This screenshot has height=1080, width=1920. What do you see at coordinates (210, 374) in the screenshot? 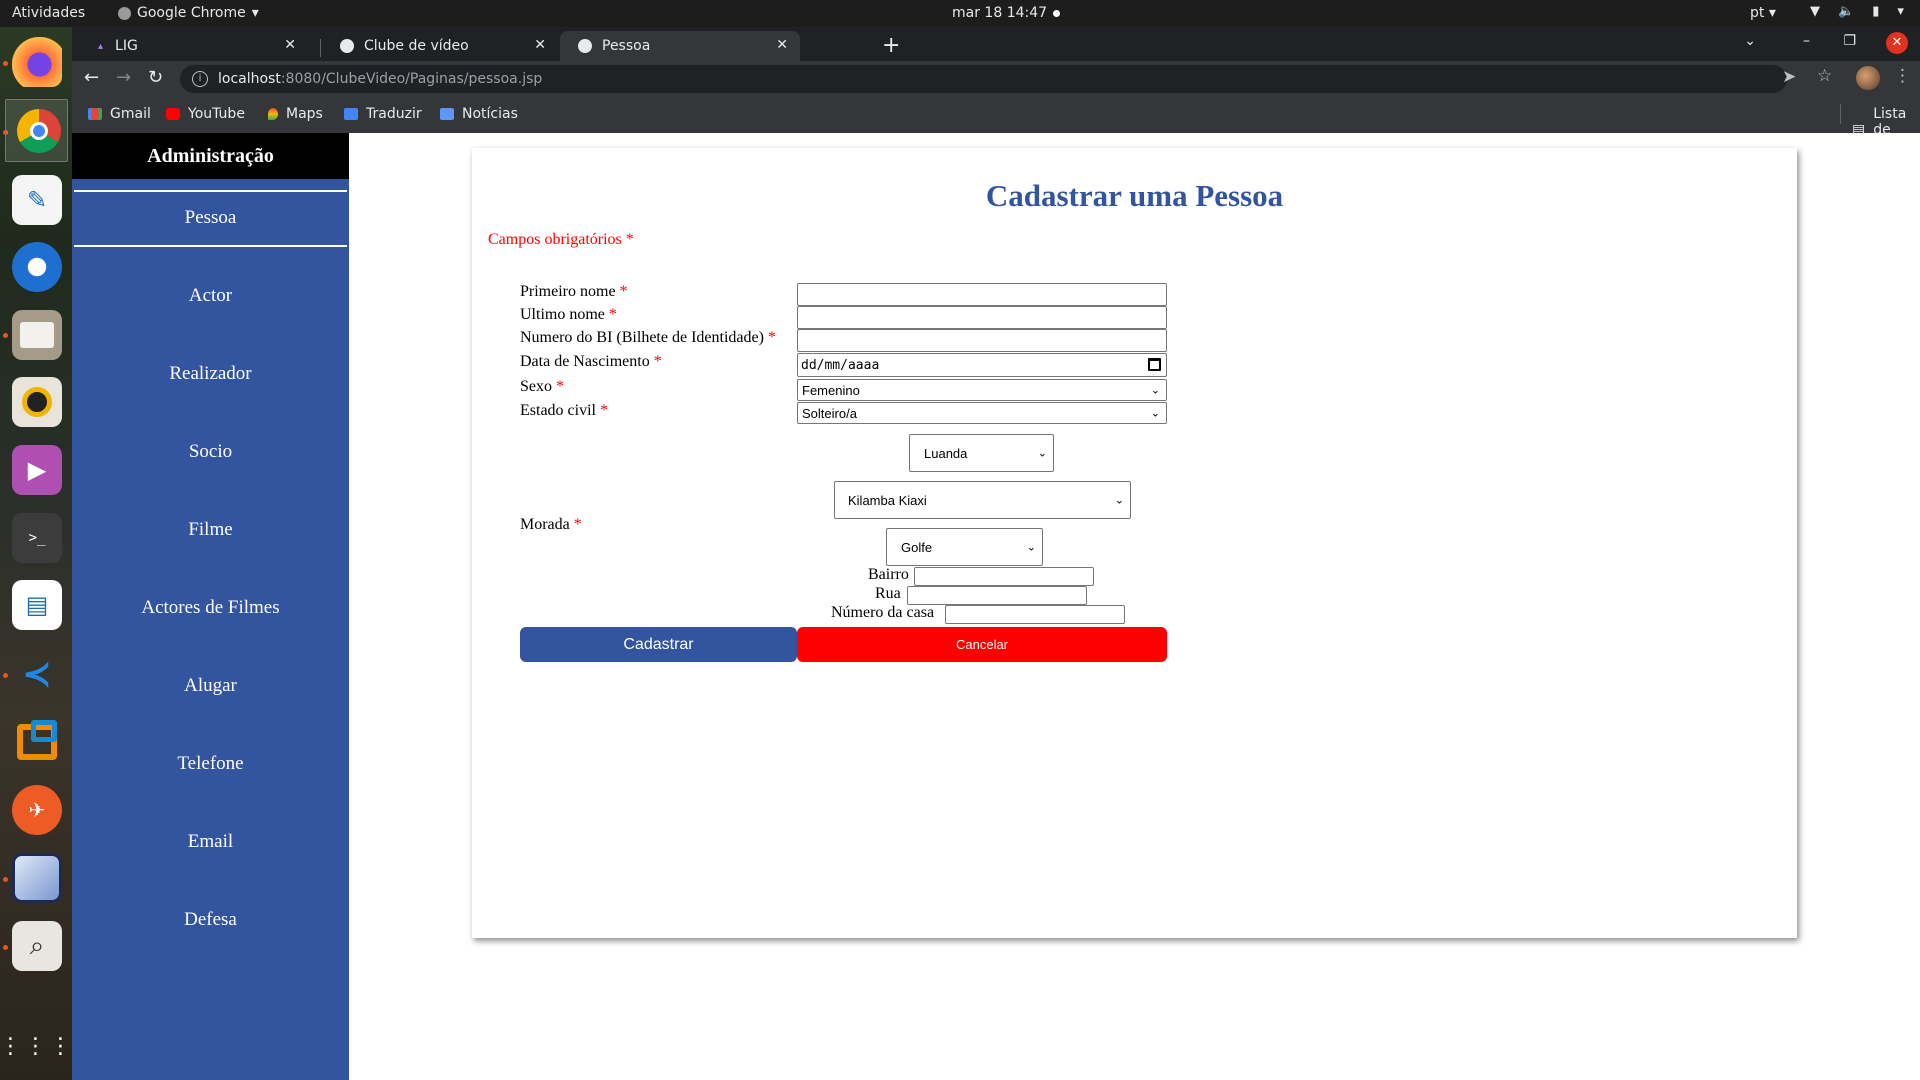
I see `sidebar-item-realizador: Realizador` at bounding box center [210, 374].